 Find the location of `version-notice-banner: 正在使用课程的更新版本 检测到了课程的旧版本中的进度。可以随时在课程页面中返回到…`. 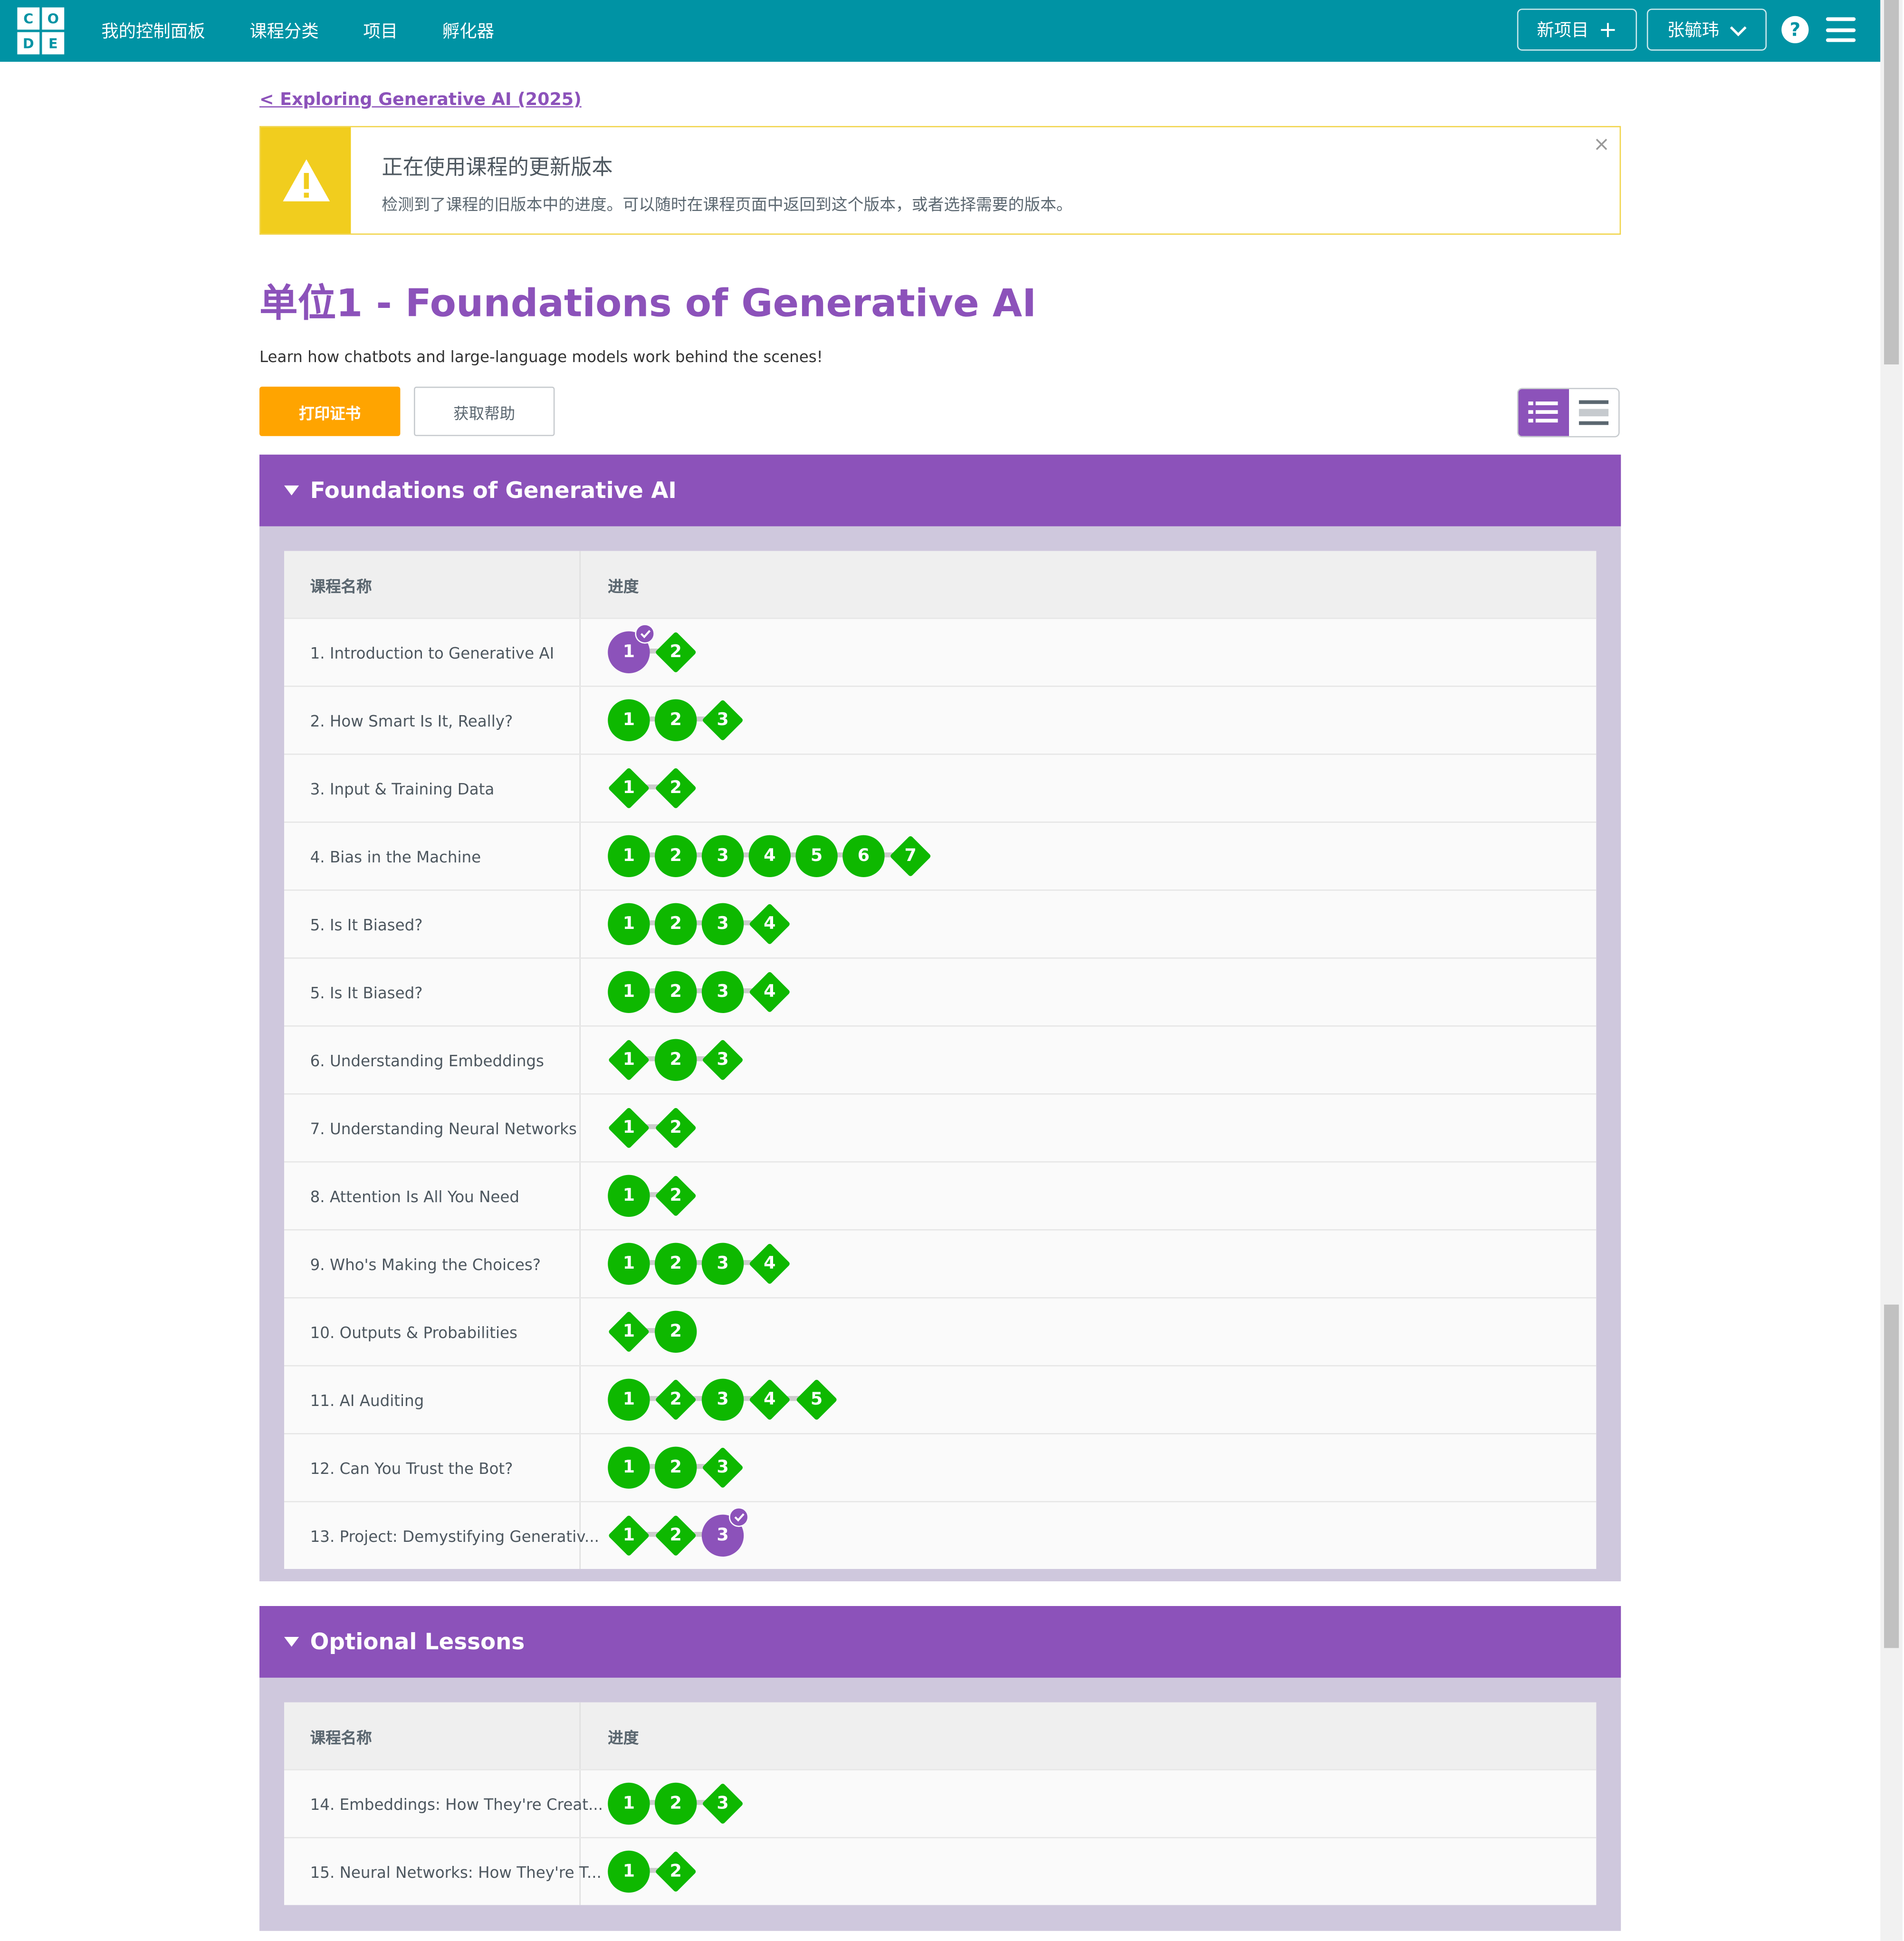

version-notice-banner: 正在使用课程的更新版本 检测到了课程的旧版本中的进度。可以随时在课程页面中返回到… is located at coordinates (940, 180).